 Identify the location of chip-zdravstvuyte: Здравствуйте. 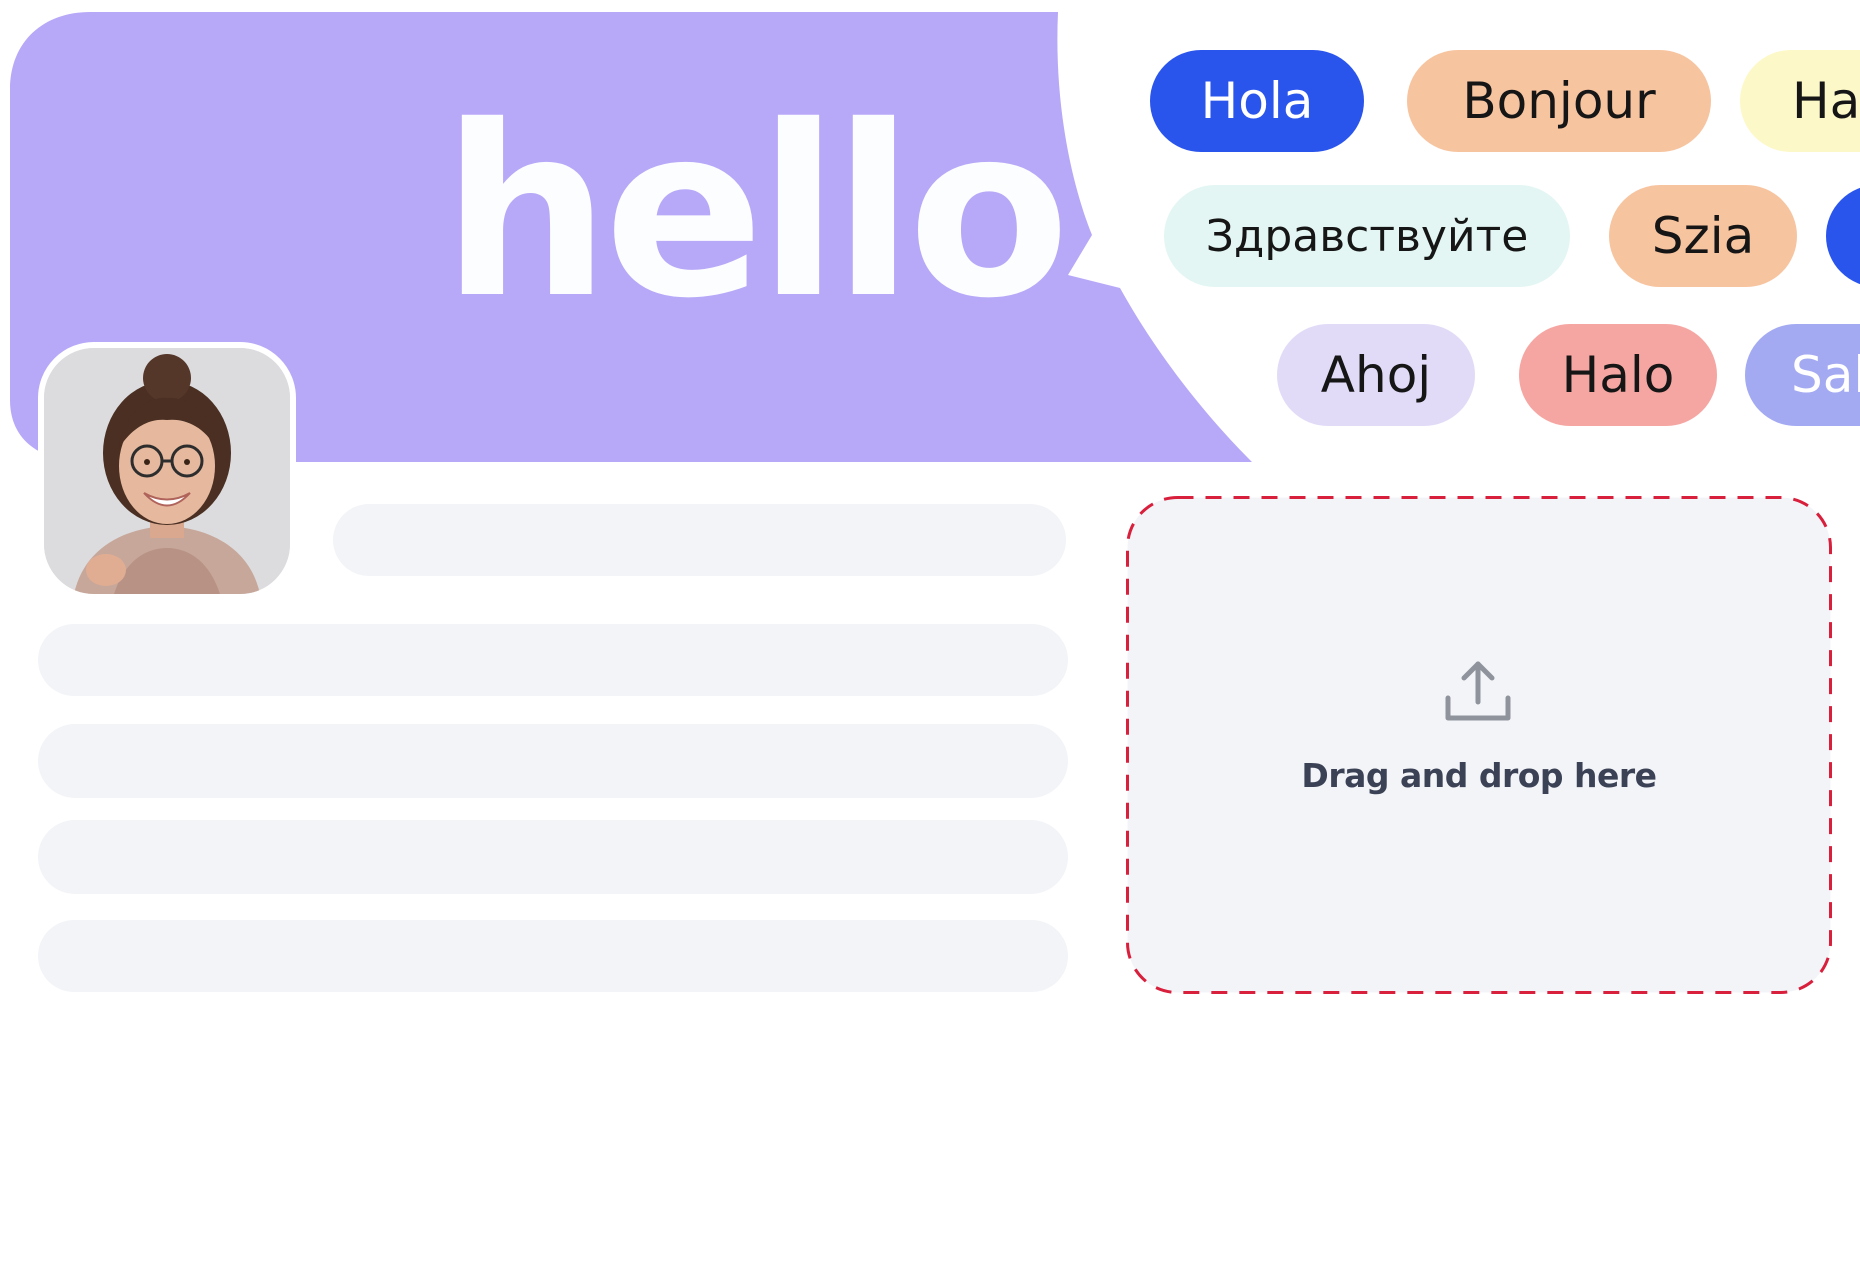
(1367, 236).